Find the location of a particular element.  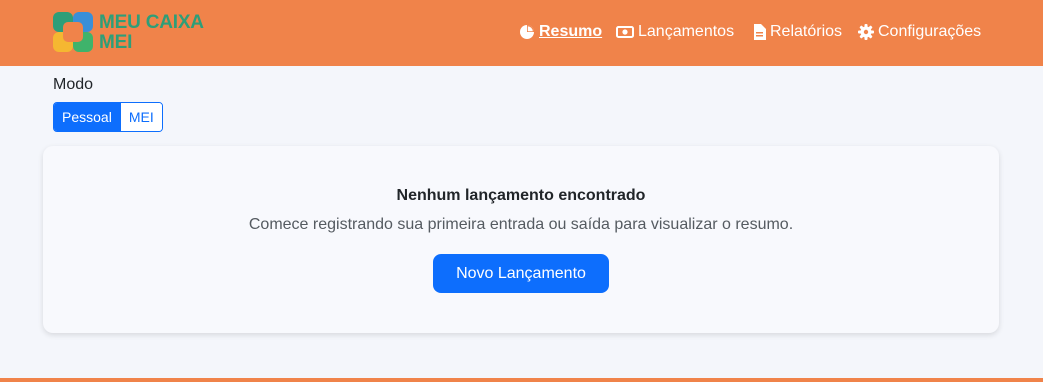

app-logo-icon is located at coordinates (73, 32).